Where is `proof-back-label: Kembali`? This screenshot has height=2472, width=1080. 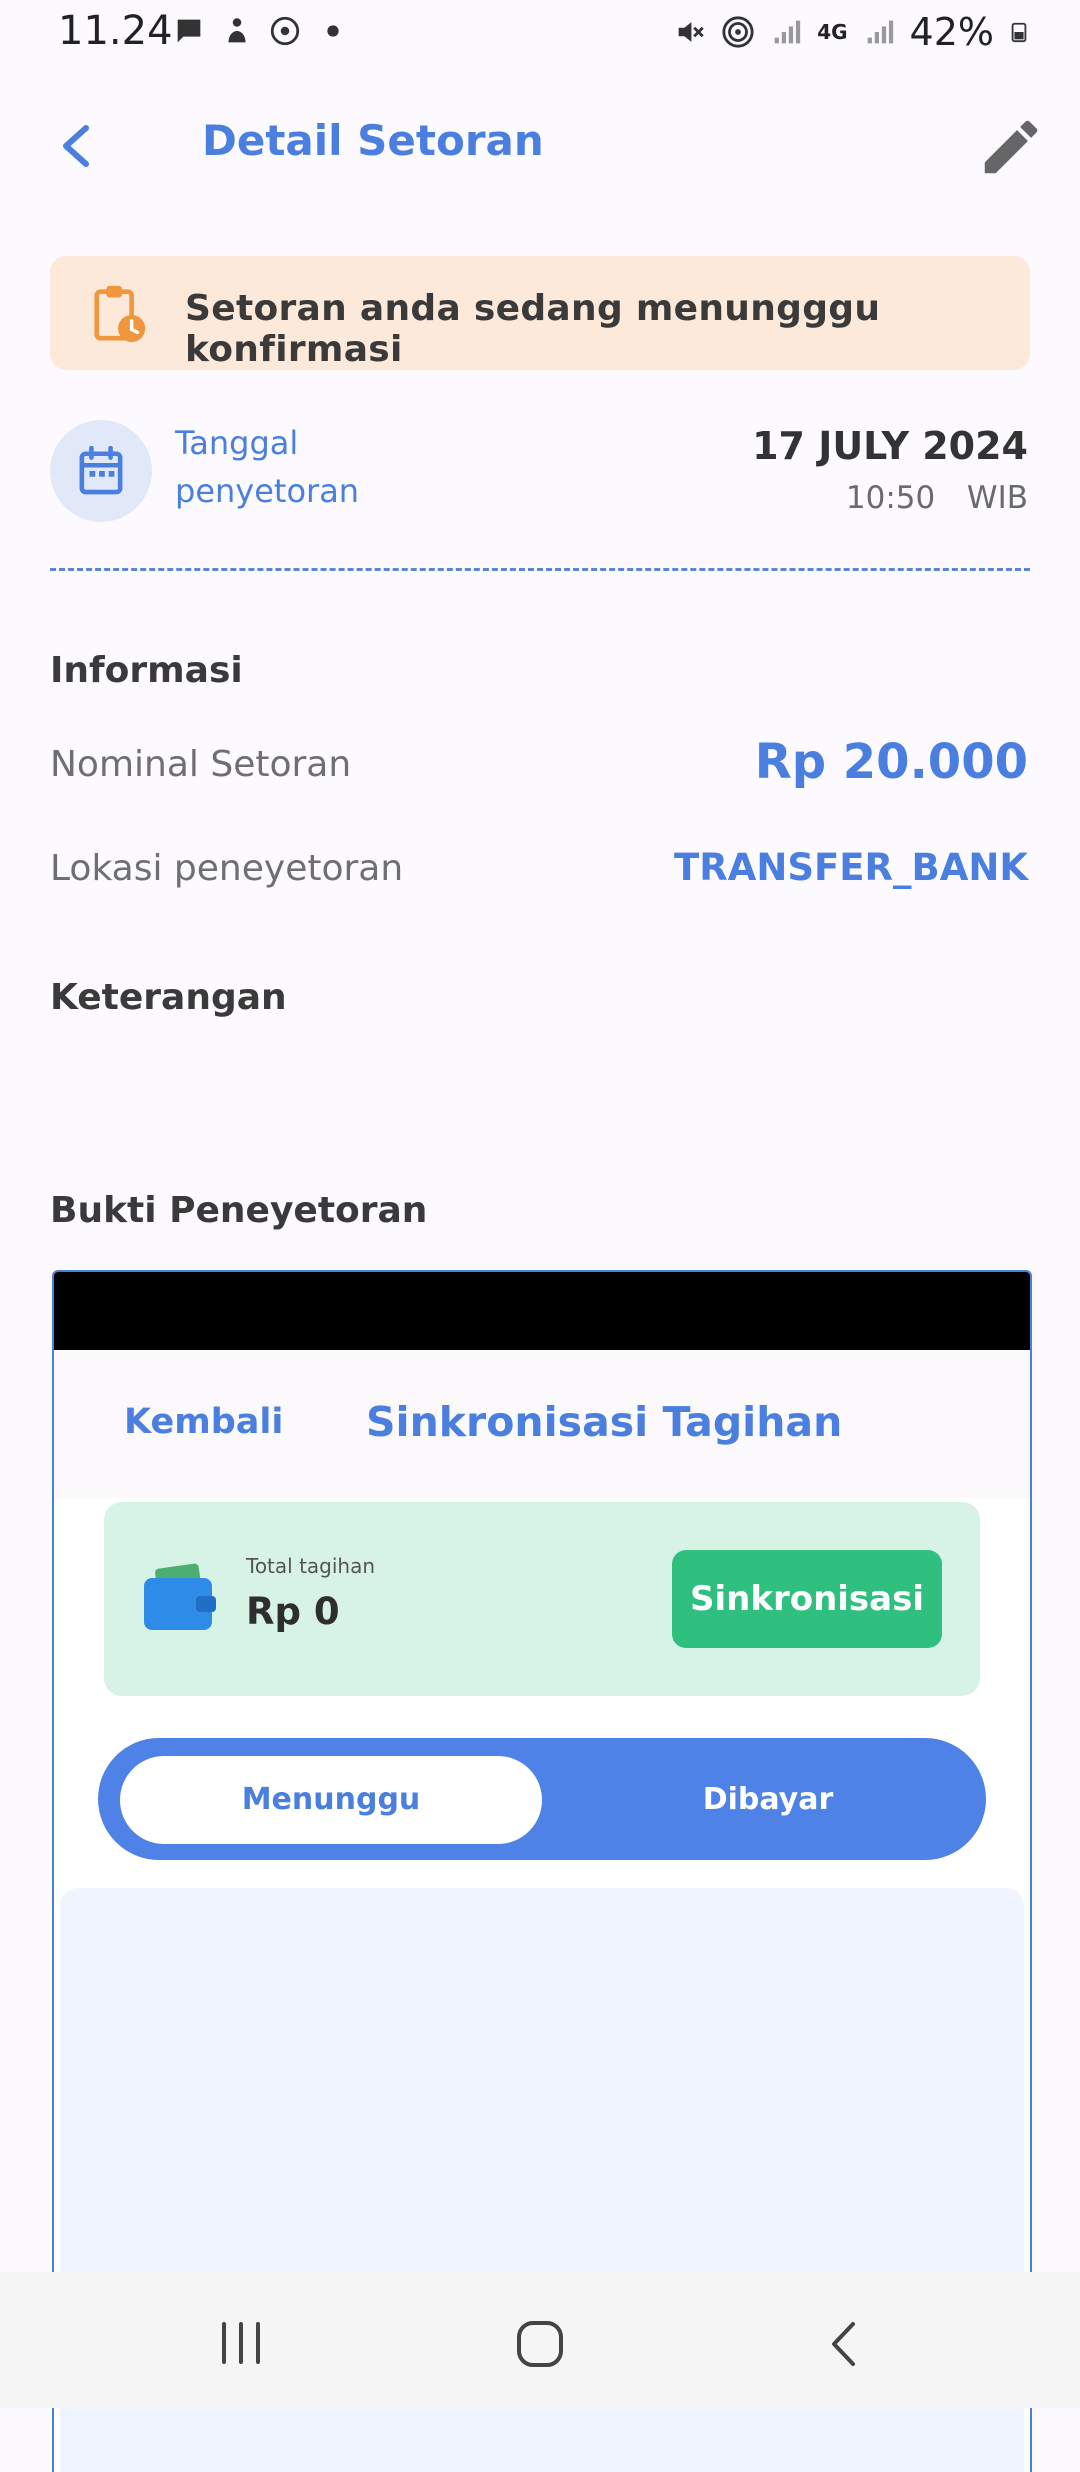 proof-back-label: Kembali is located at coordinates (204, 1422).